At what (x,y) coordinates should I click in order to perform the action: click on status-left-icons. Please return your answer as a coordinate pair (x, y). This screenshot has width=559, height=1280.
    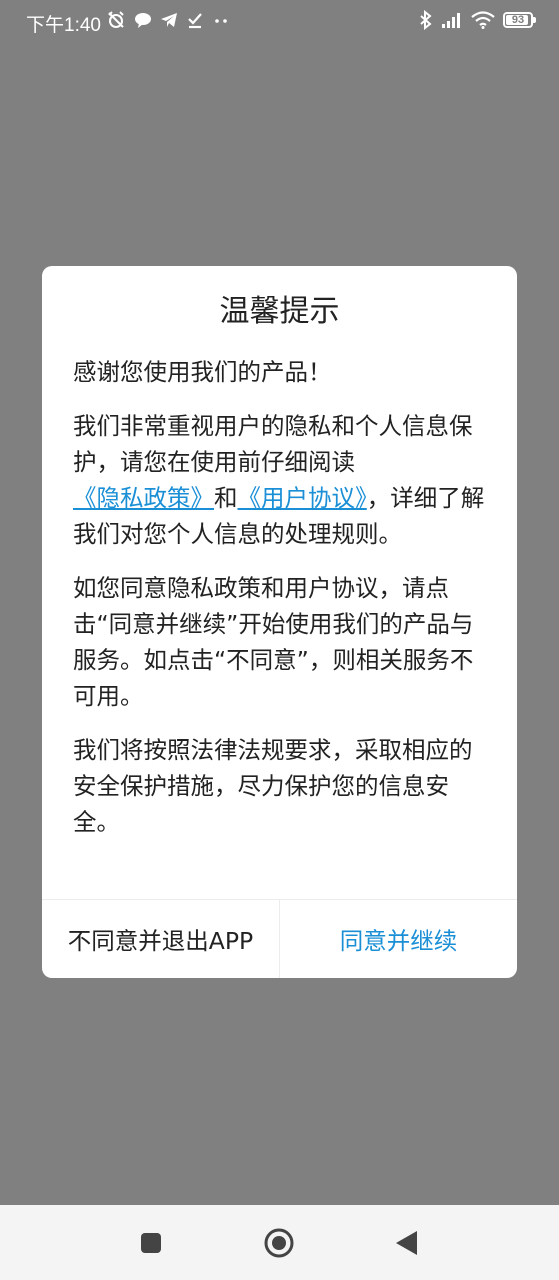
    Looking at the image, I should click on (168, 20).